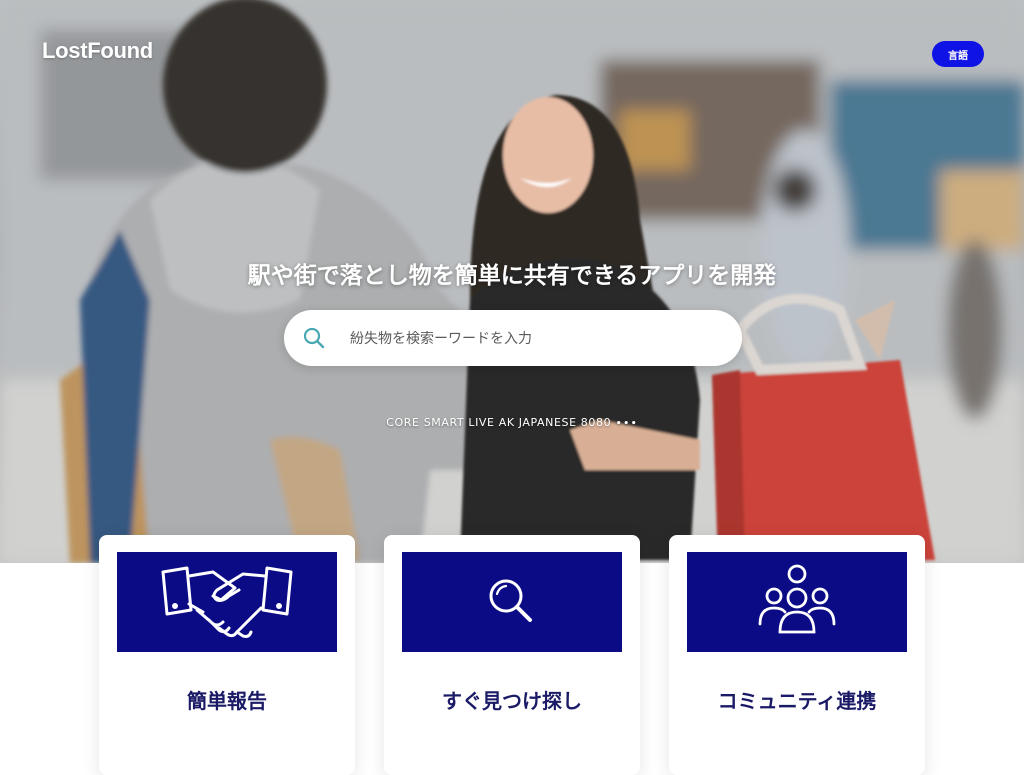  Describe the element at coordinates (227, 701) in the screenshot. I see `card-label: 簡単報告` at that location.